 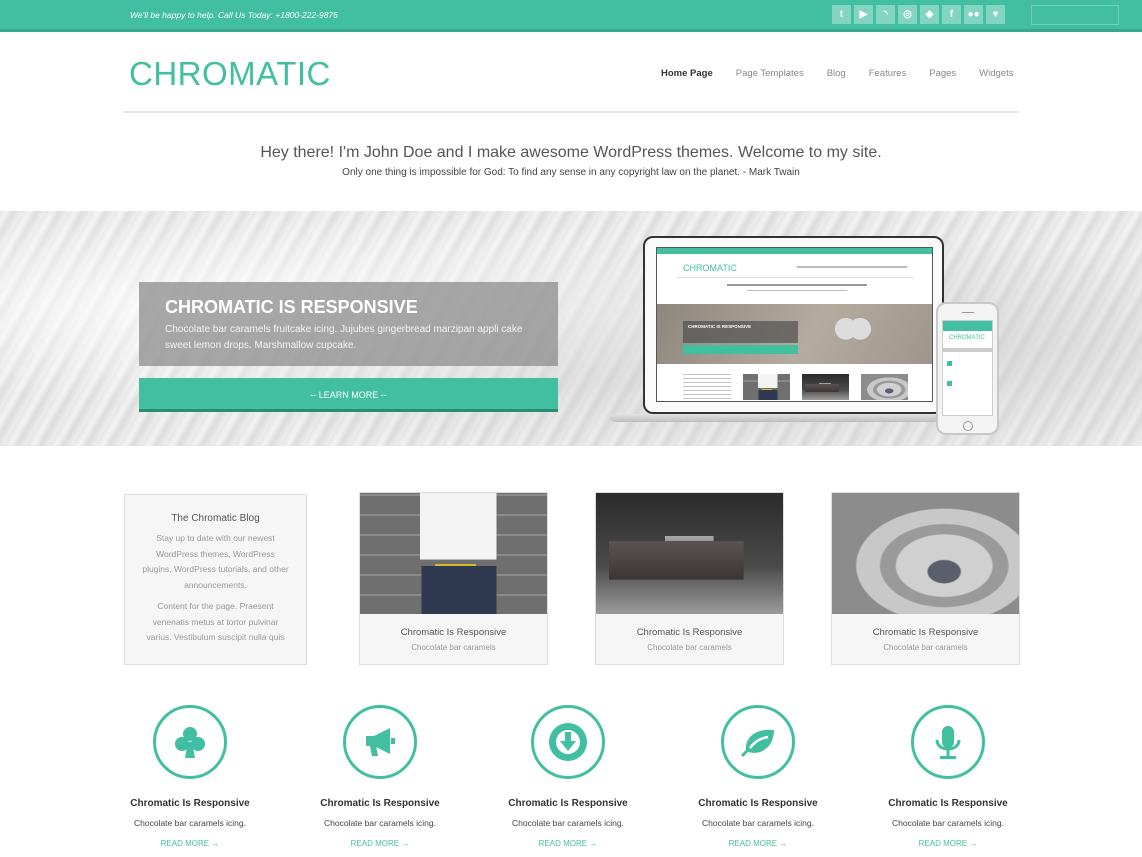 What do you see at coordinates (740, 349) in the screenshot?
I see `mini-learn-button` at bounding box center [740, 349].